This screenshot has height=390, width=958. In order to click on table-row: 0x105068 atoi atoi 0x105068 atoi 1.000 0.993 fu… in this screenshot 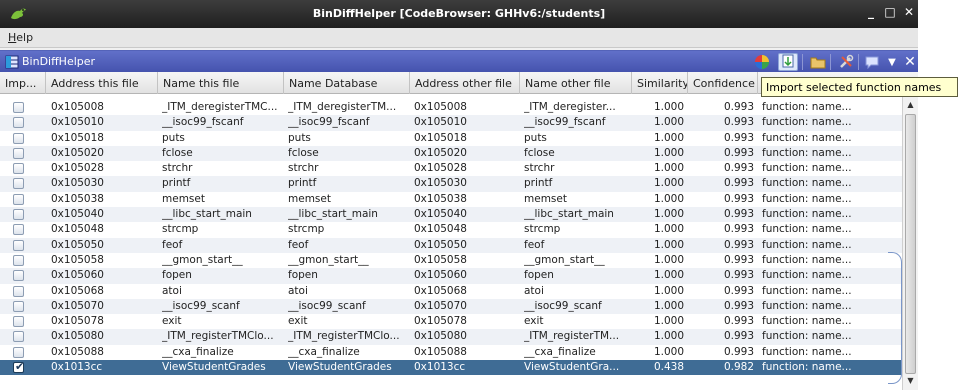, I will do `click(451, 291)`.